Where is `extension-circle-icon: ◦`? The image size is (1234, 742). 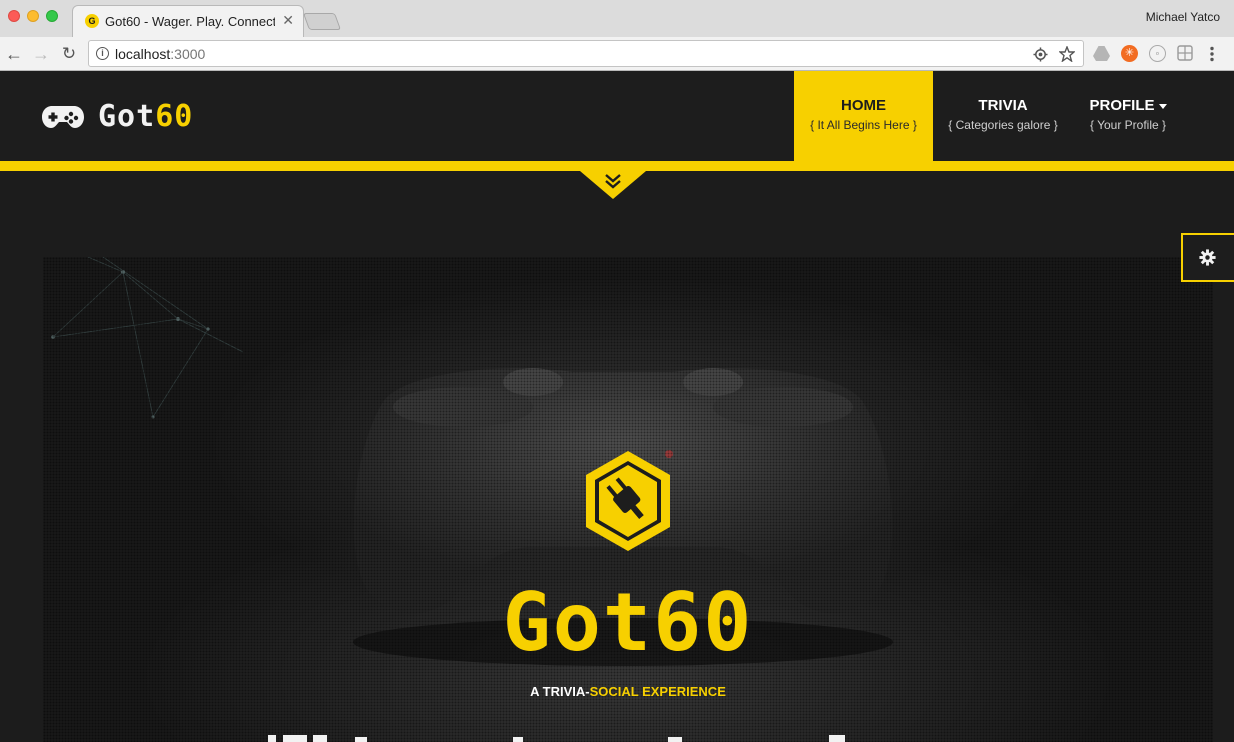
extension-circle-icon: ◦ is located at coordinates (1157, 53).